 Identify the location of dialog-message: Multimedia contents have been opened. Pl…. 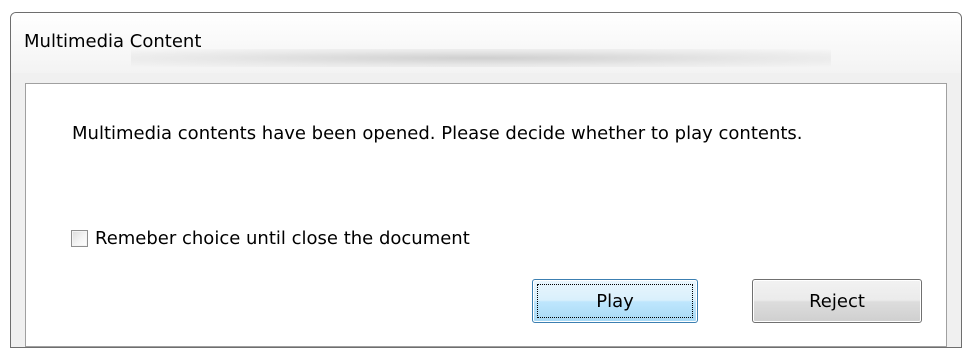
(437, 133).